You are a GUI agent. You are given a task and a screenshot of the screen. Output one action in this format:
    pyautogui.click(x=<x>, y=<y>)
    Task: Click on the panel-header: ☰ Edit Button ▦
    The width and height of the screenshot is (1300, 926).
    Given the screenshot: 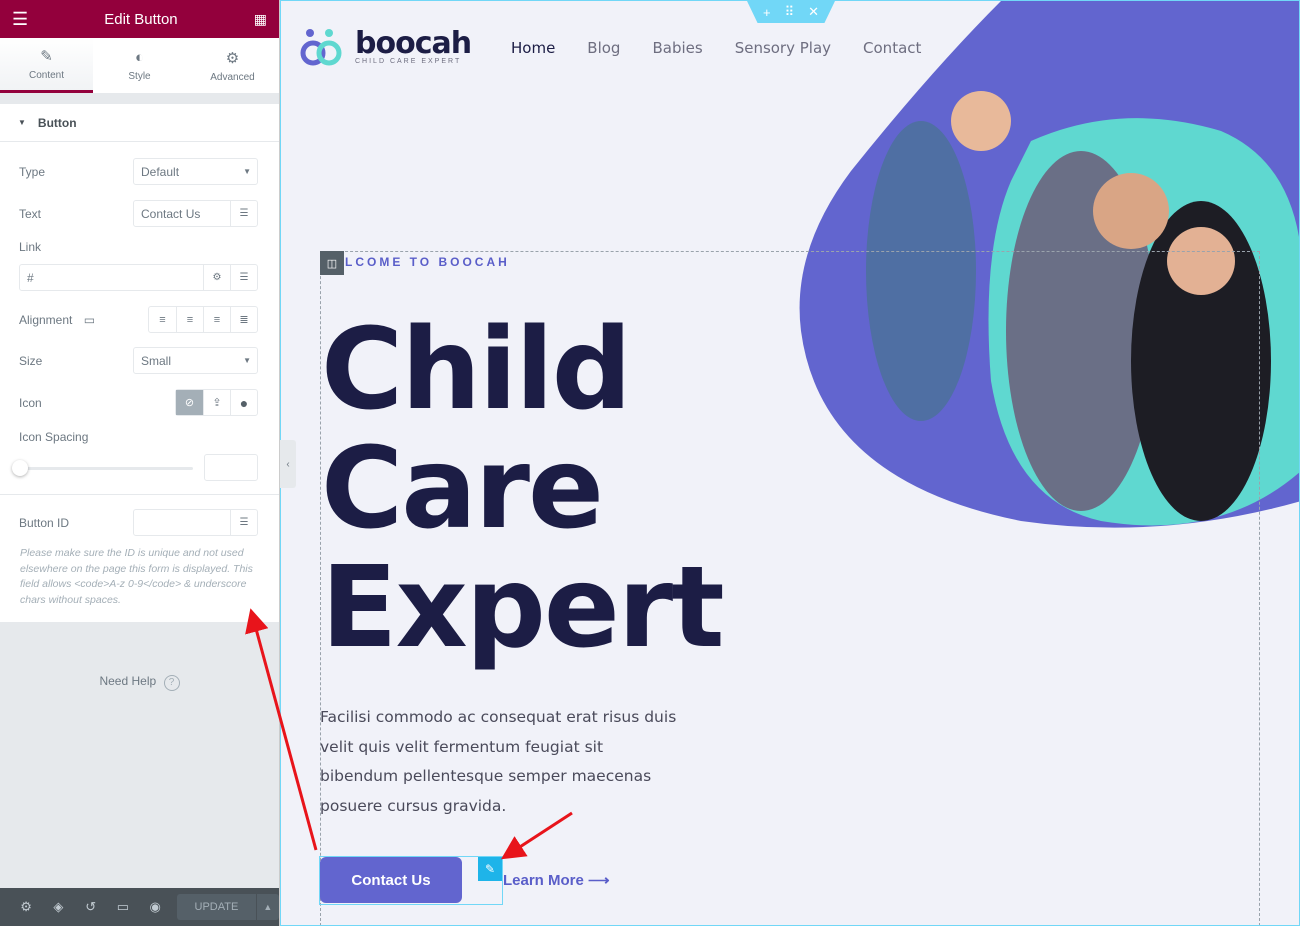 What is the action you would take?
    pyautogui.click(x=139, y=19)
    